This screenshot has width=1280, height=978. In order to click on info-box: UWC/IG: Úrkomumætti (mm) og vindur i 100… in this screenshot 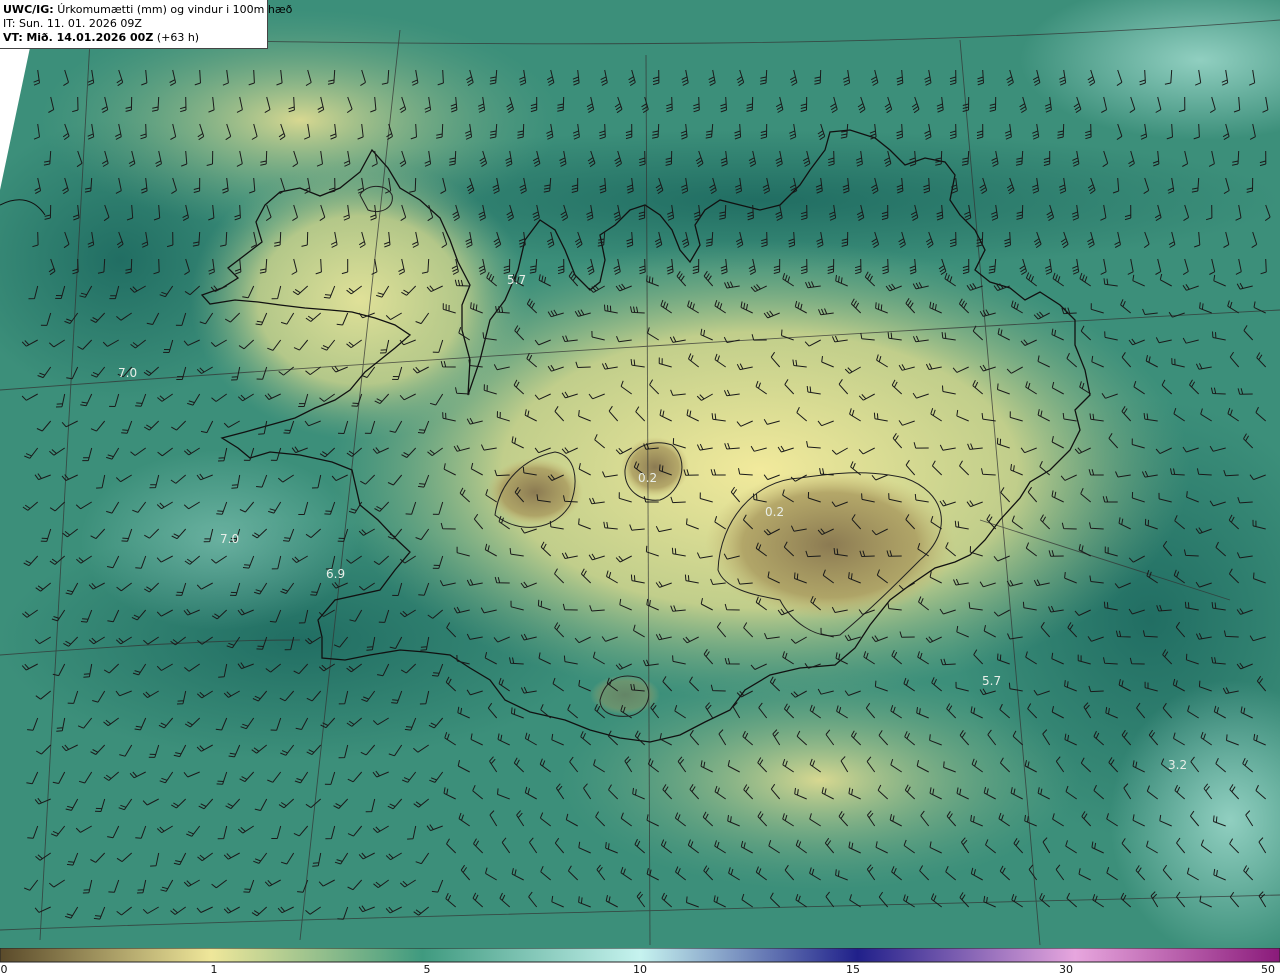, I will do `click(146, 24)`.